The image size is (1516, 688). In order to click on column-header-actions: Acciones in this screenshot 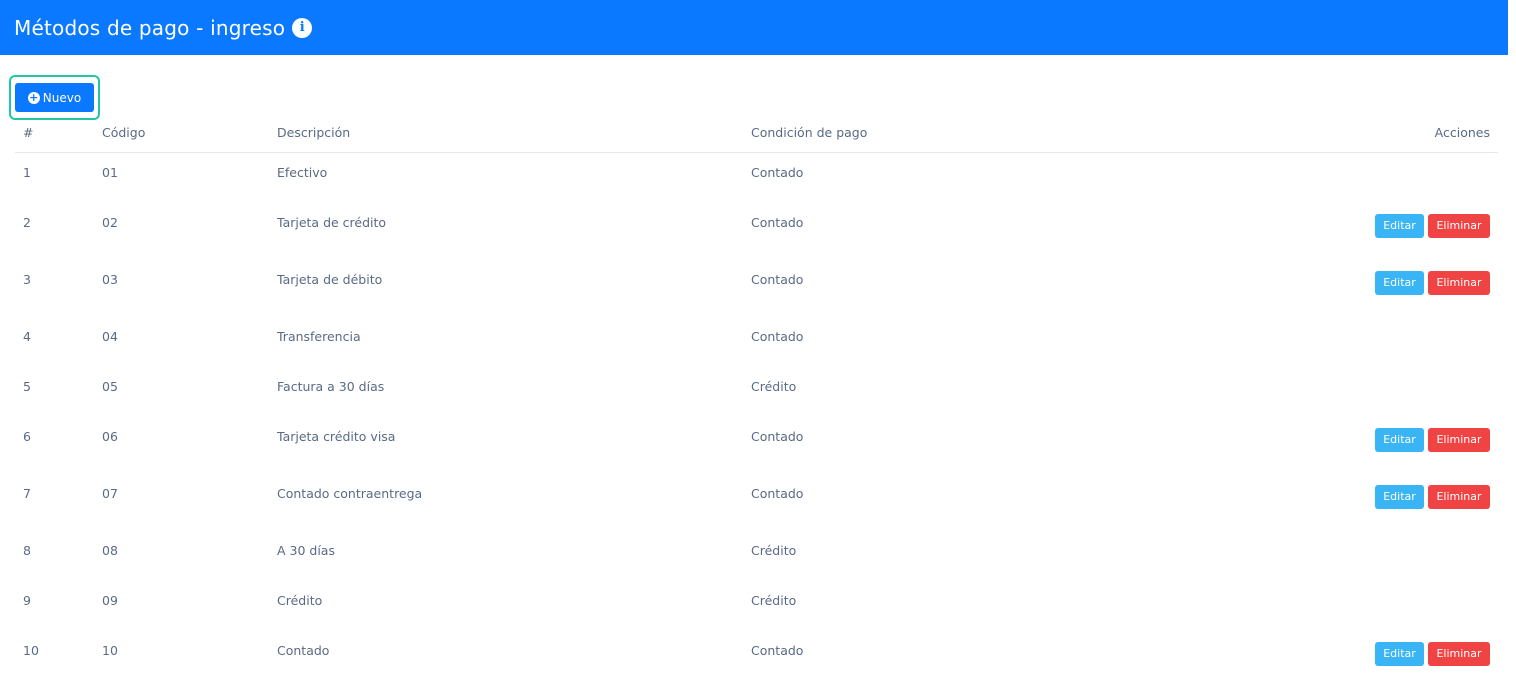, I will do `click(1374, 133)`.